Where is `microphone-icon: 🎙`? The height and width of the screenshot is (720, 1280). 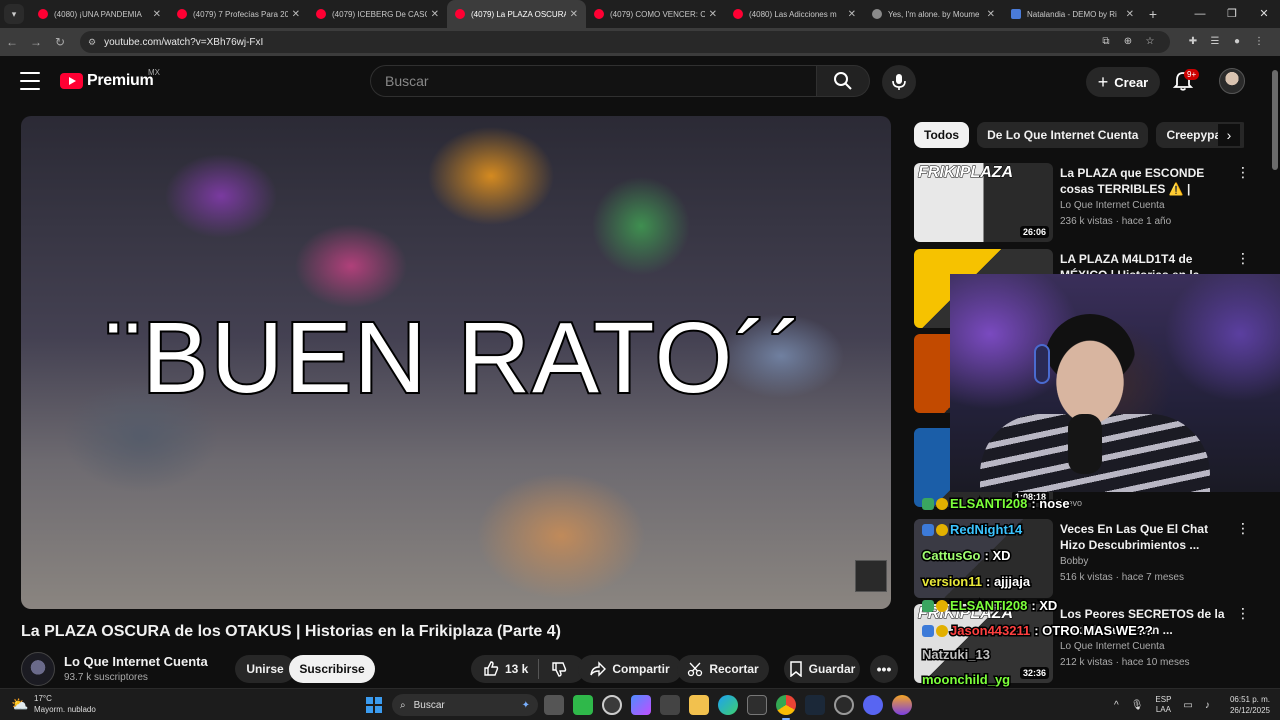
microphone-icon: 🎙 is located at coordinates (1137, 705).